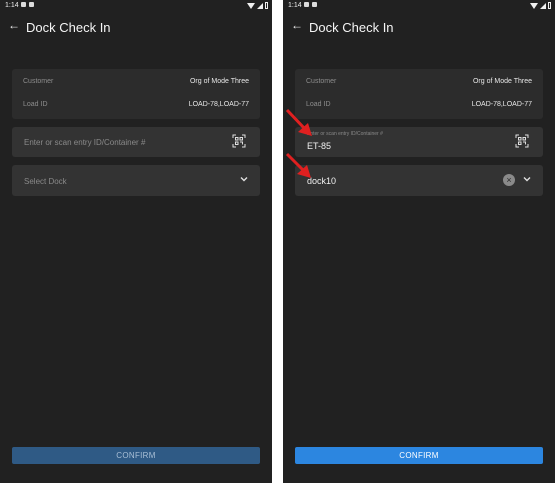 The height and width of the screenshot is (483, 555). Describe the element at coordinates (45, 181) in the screenshot. I see `dock-placeholder: Select Dock` at that location.